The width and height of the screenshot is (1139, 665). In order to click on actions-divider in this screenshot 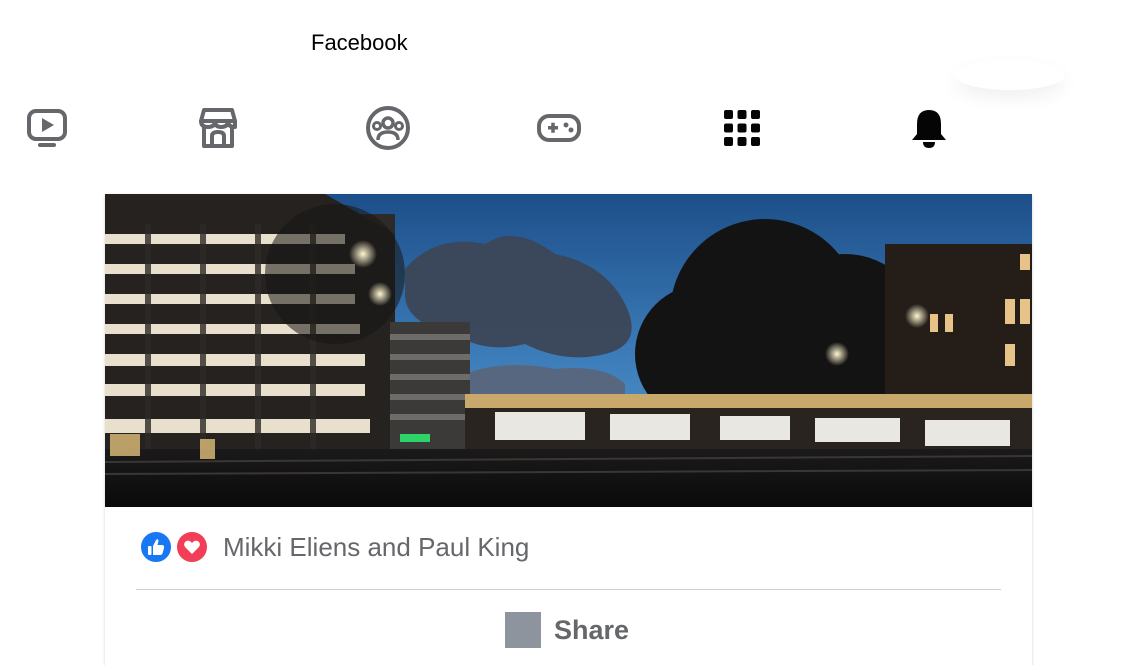, I will do `click(568, 589)`.